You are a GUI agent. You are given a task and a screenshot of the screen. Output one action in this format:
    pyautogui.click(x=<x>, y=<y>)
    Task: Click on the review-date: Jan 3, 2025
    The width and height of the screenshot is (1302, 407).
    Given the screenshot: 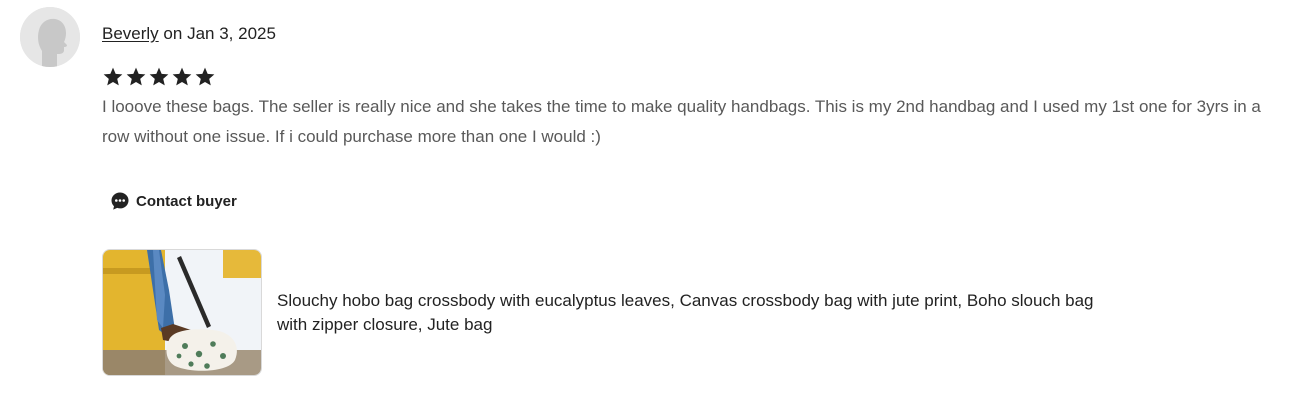 What is the action you would take?
    pyautogui.click(x=231, y=33)
    